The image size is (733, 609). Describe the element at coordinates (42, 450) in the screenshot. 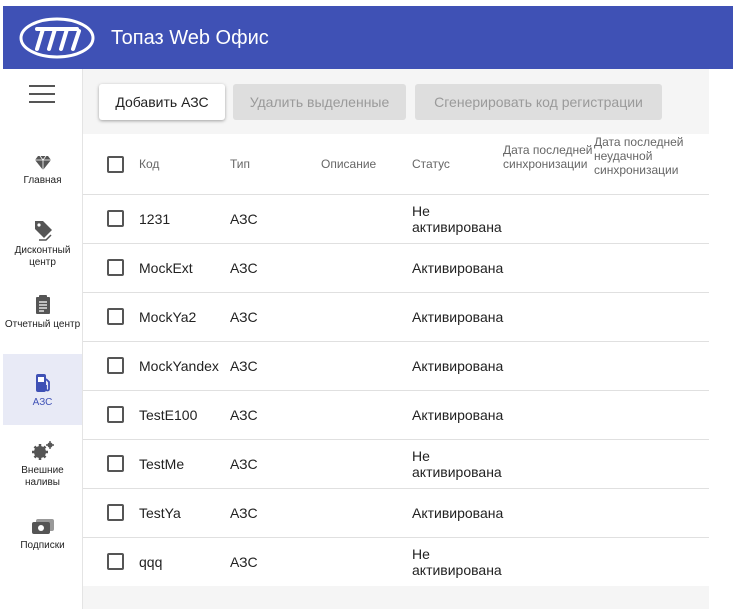

I see `gears-icon` at that location.